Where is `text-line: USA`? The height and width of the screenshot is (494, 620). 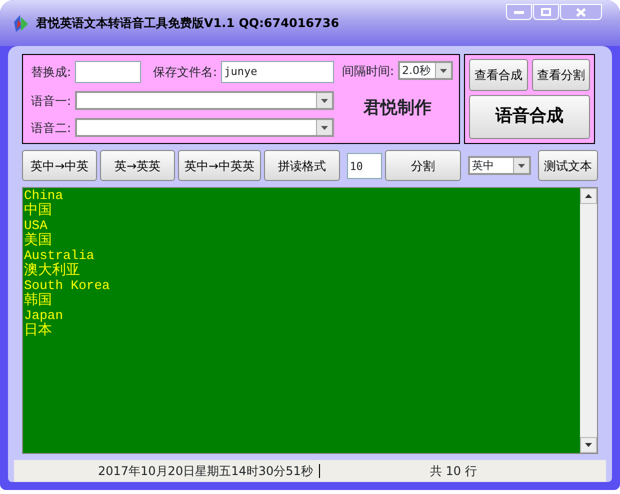
text-line: USA is located at coordinates (36, 225).